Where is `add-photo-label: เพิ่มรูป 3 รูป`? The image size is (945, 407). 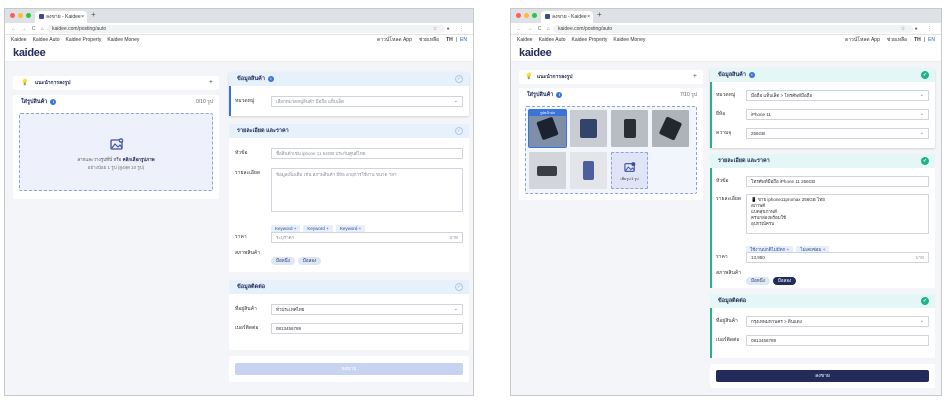 add-photo-label: เพิ่มรูป 3 รูป is located at coordinates (629, 179).